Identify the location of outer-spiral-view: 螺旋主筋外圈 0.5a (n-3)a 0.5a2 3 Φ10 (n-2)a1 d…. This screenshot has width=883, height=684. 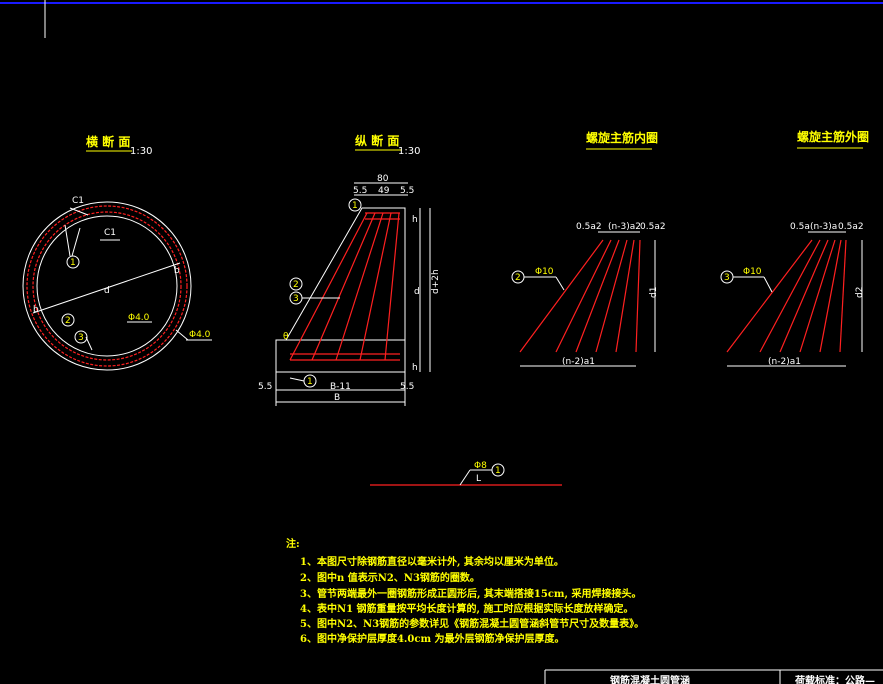
(794, 248).